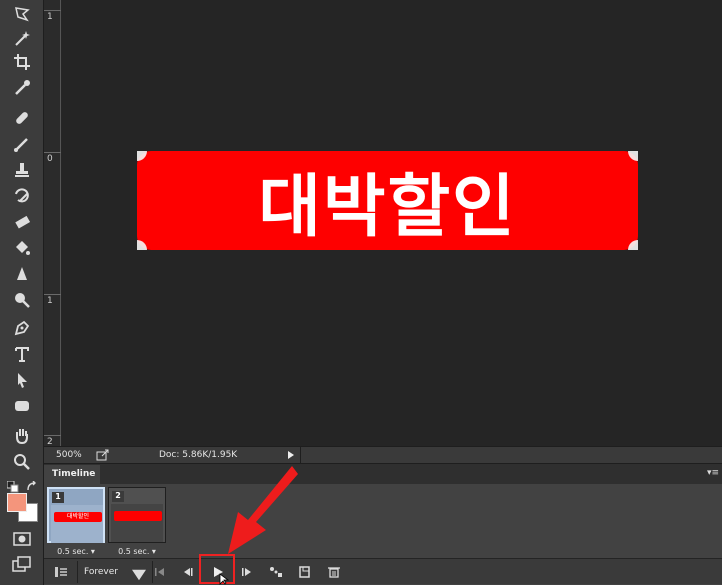  I want to click on chevron-down-icon, so click(139, 576).